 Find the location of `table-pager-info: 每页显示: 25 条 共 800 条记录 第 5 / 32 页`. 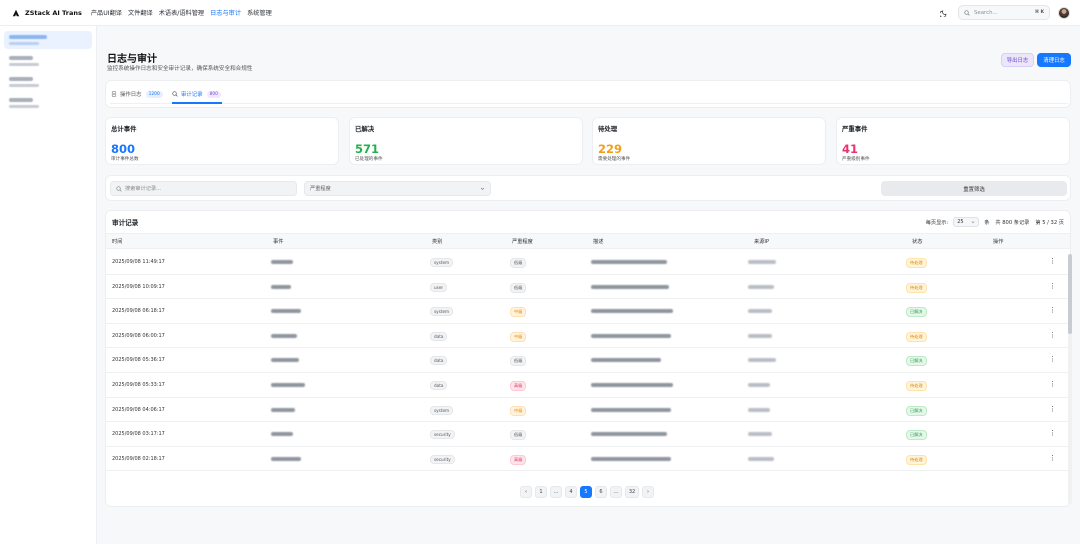

table-pager-info: 每页显示: 25 条 共 800 条记录 第 5 / 32 页 is located at coordinates (995, 222).